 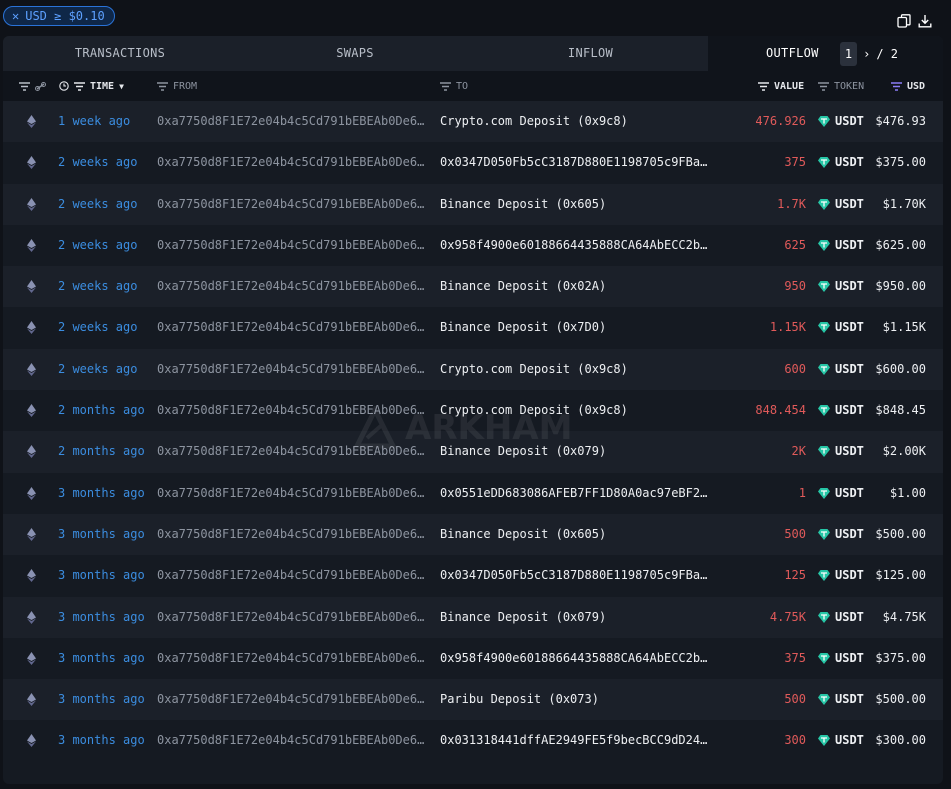 I want to click on tab-outflow: OUTFLOW, so click(x=825, y=53).